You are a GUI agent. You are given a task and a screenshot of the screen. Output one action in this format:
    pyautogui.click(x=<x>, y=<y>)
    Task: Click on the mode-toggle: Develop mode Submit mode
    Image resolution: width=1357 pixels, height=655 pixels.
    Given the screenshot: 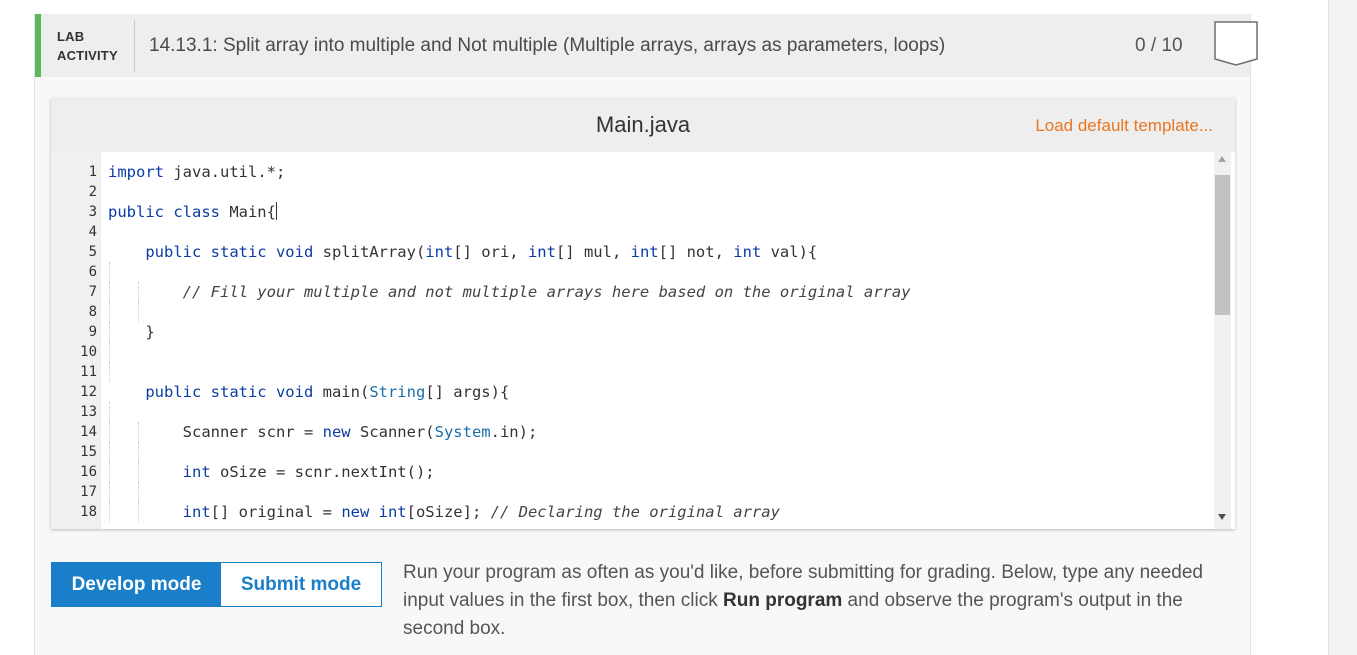 What is the action you would take?
    pyautogui.click(x=216, y=584)
    